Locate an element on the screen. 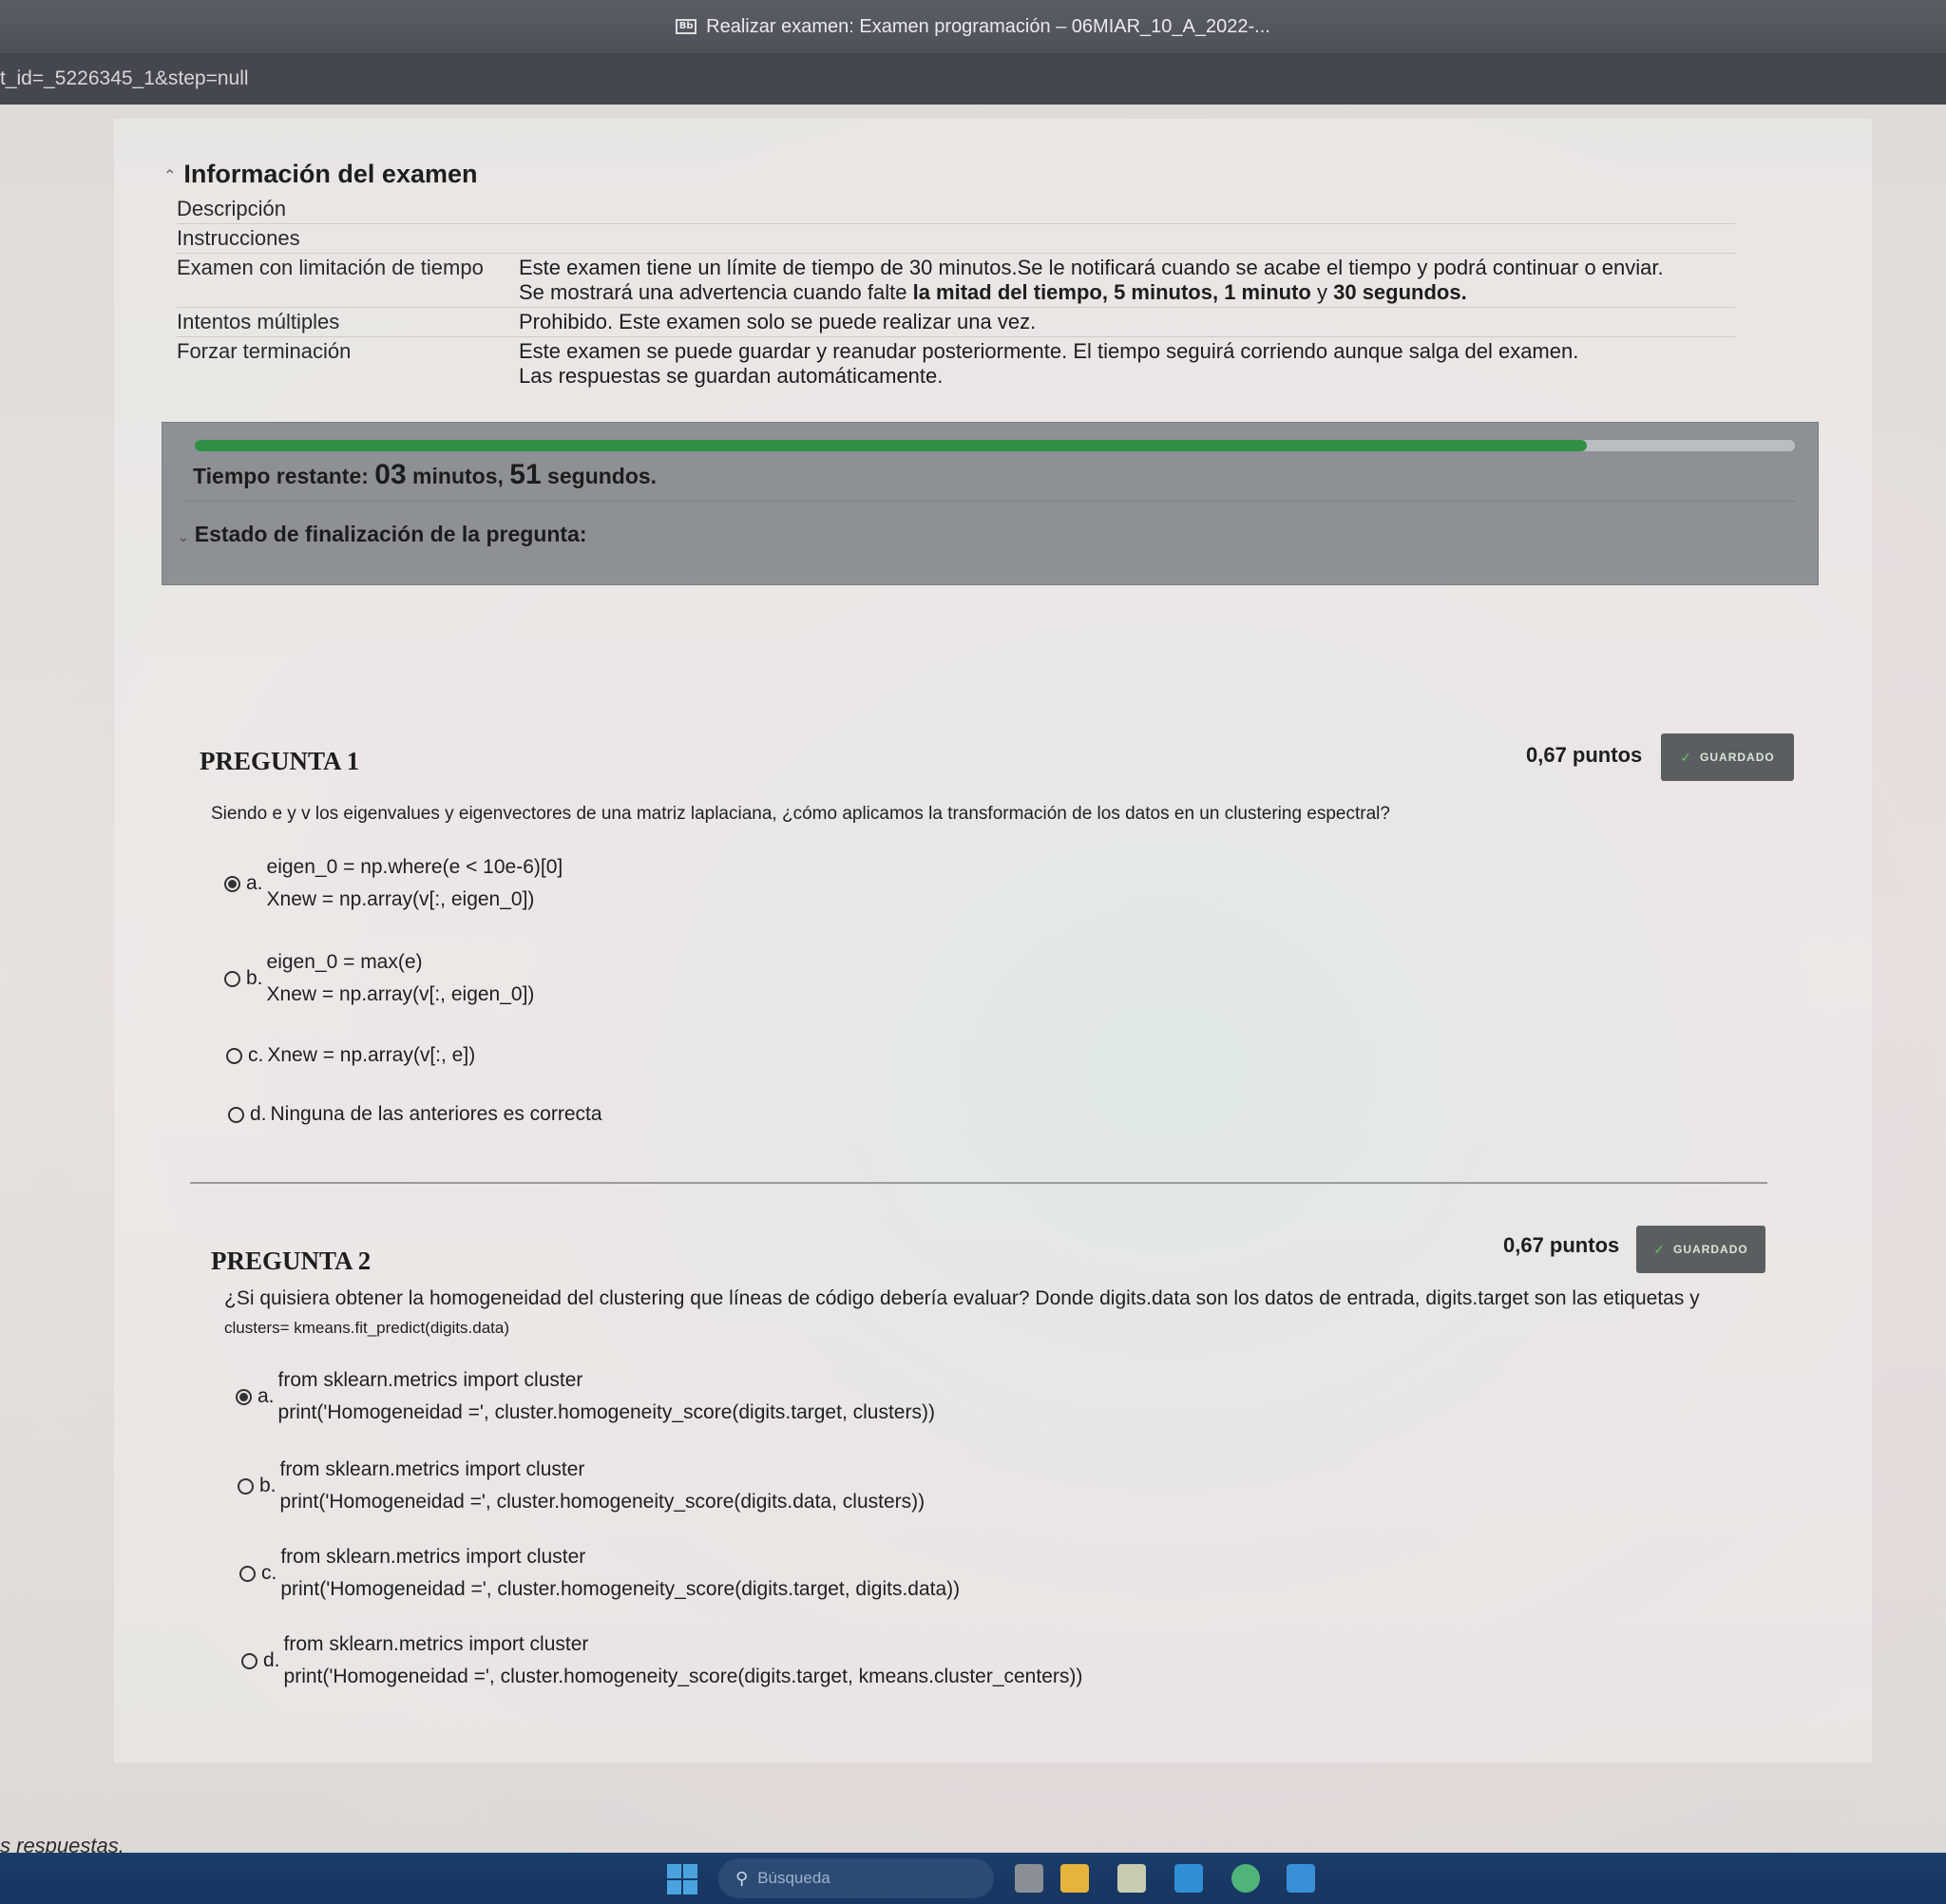  chrome-browser-icon is located at coordinates (1245, 1879).